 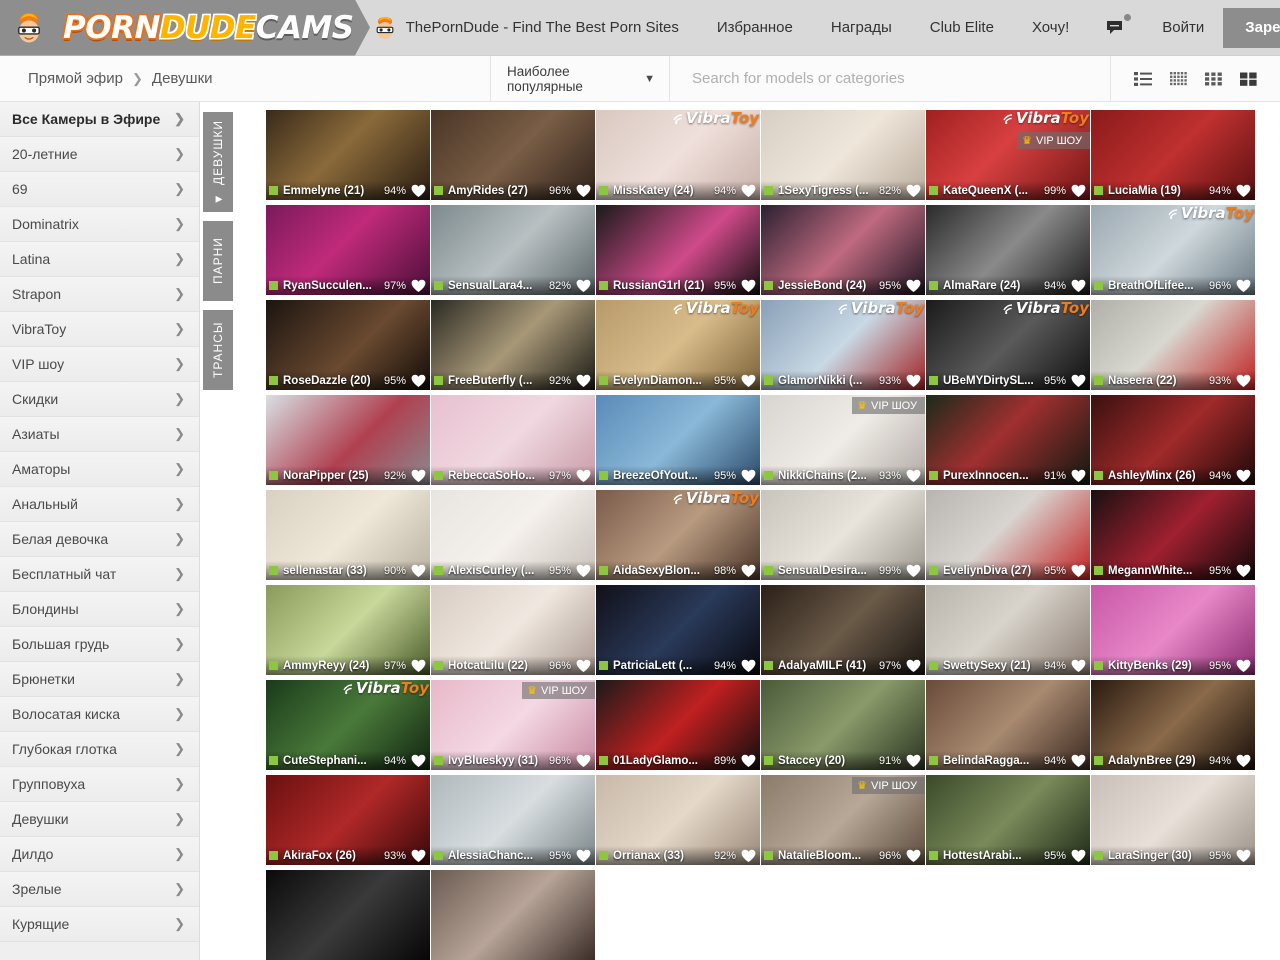 What do you see at coordinates (843, 820) in the screenshot?
I see `cam-card: ♛ VIP ШОУ NatalieBloom... 96%` at bounding box center [843, 820].